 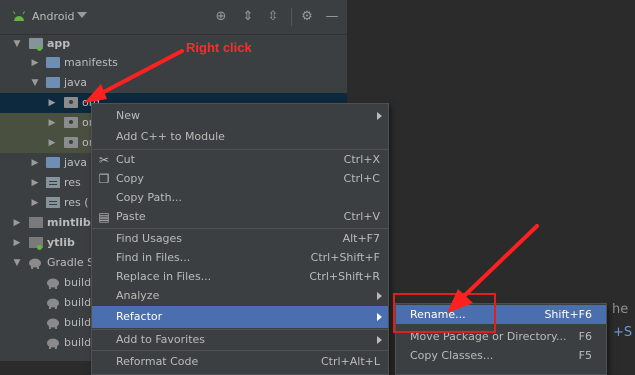 What do you see at coordinates (149, 238) in the screenshot?
I see `menu-item-label: Find Usages` at bounding box center [149, 238].